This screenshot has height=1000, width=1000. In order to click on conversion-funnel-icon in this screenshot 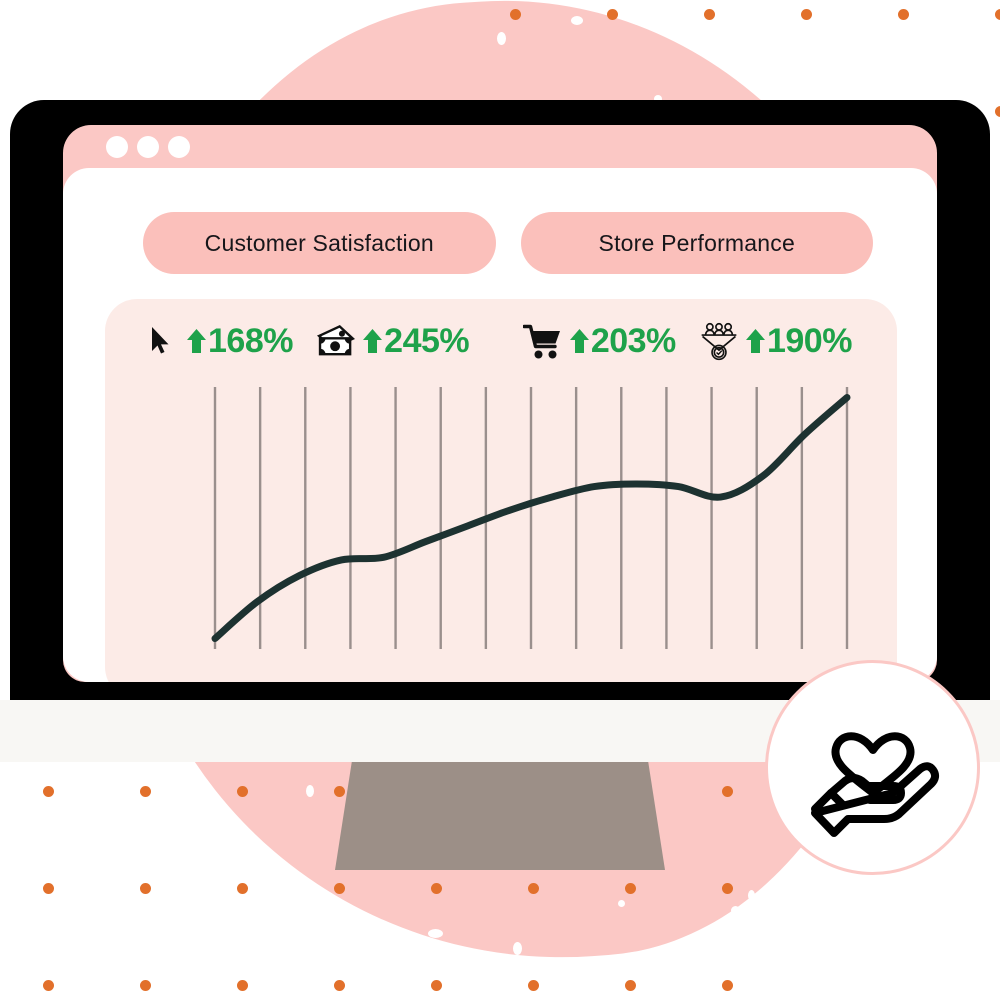, I will do `click(719, 341)`.